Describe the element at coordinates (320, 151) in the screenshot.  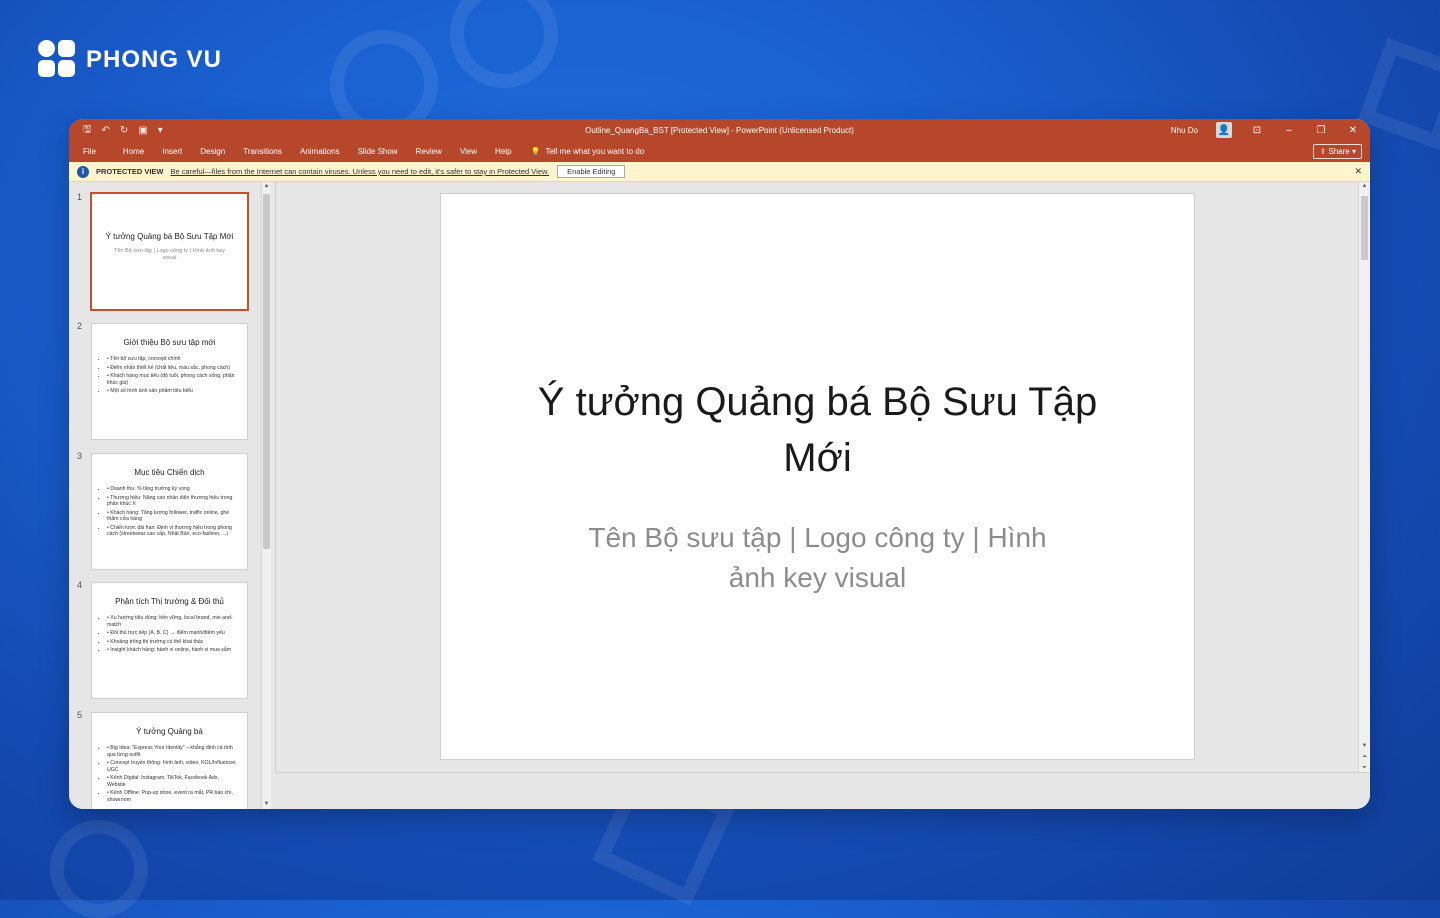
I see `tab-animations: Animations` at that location.